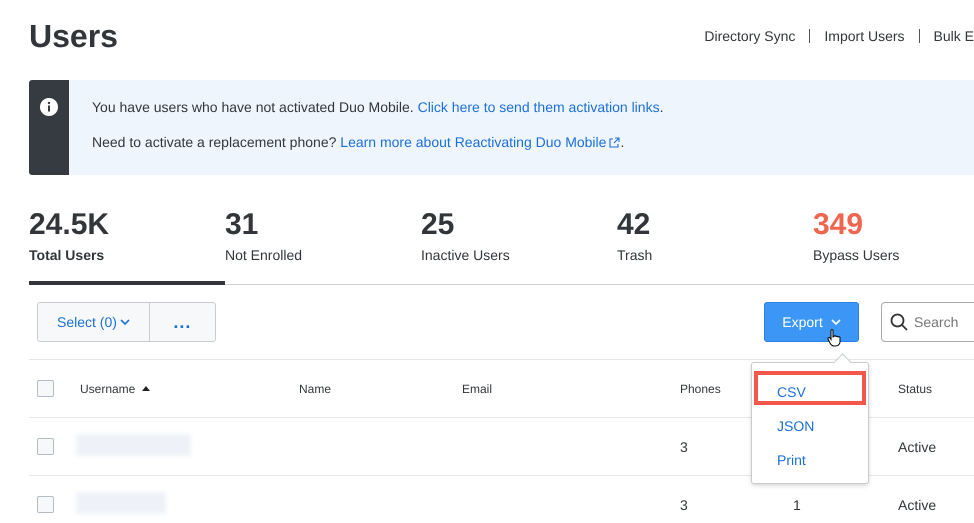  I want to click on select-all-checkbox, so click(45, 388).